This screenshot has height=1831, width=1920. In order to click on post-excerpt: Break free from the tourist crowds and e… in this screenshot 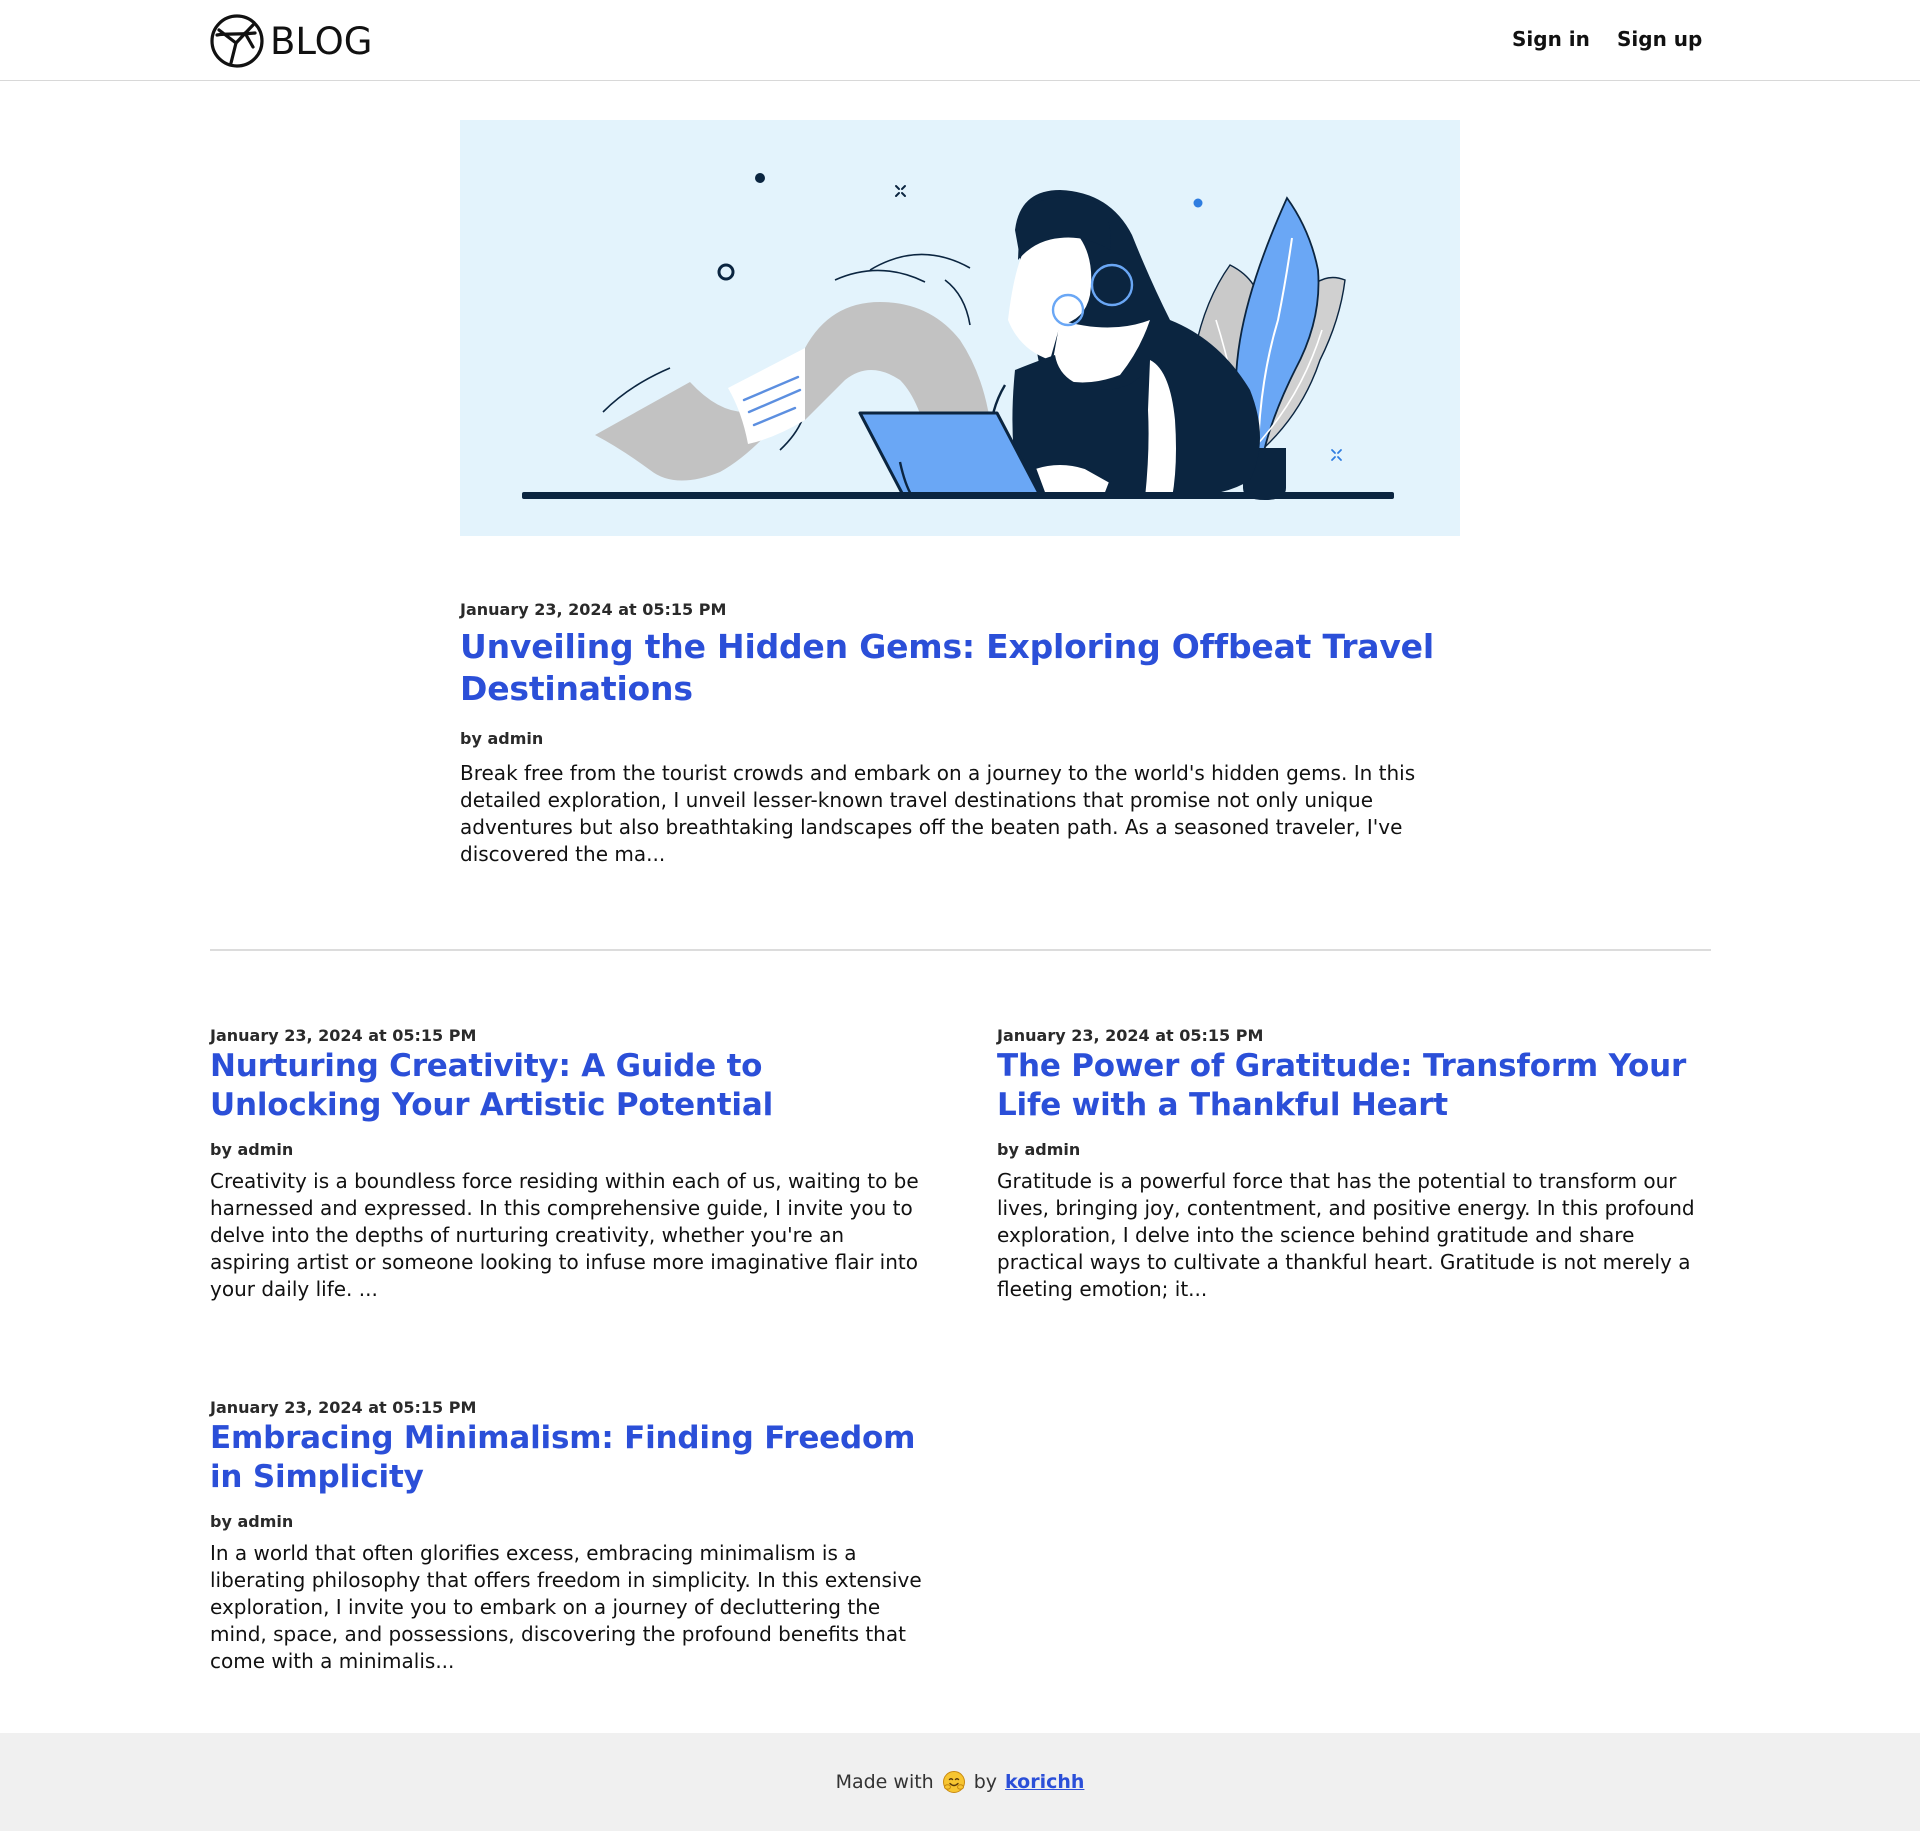, I will do `click(938, 813)`.